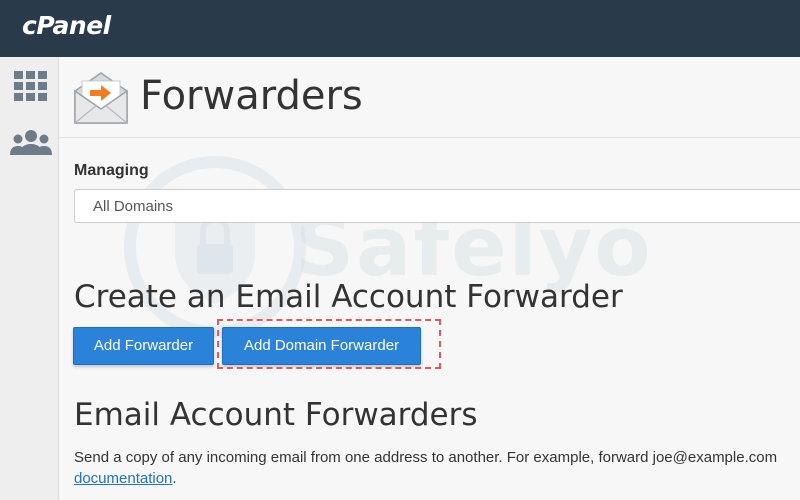 The height and width of the screenshot is (500, 800). What do you see at coordinates (31, 142) in the screenshot?
I see `users-icon` at bounding box center [31, 142].